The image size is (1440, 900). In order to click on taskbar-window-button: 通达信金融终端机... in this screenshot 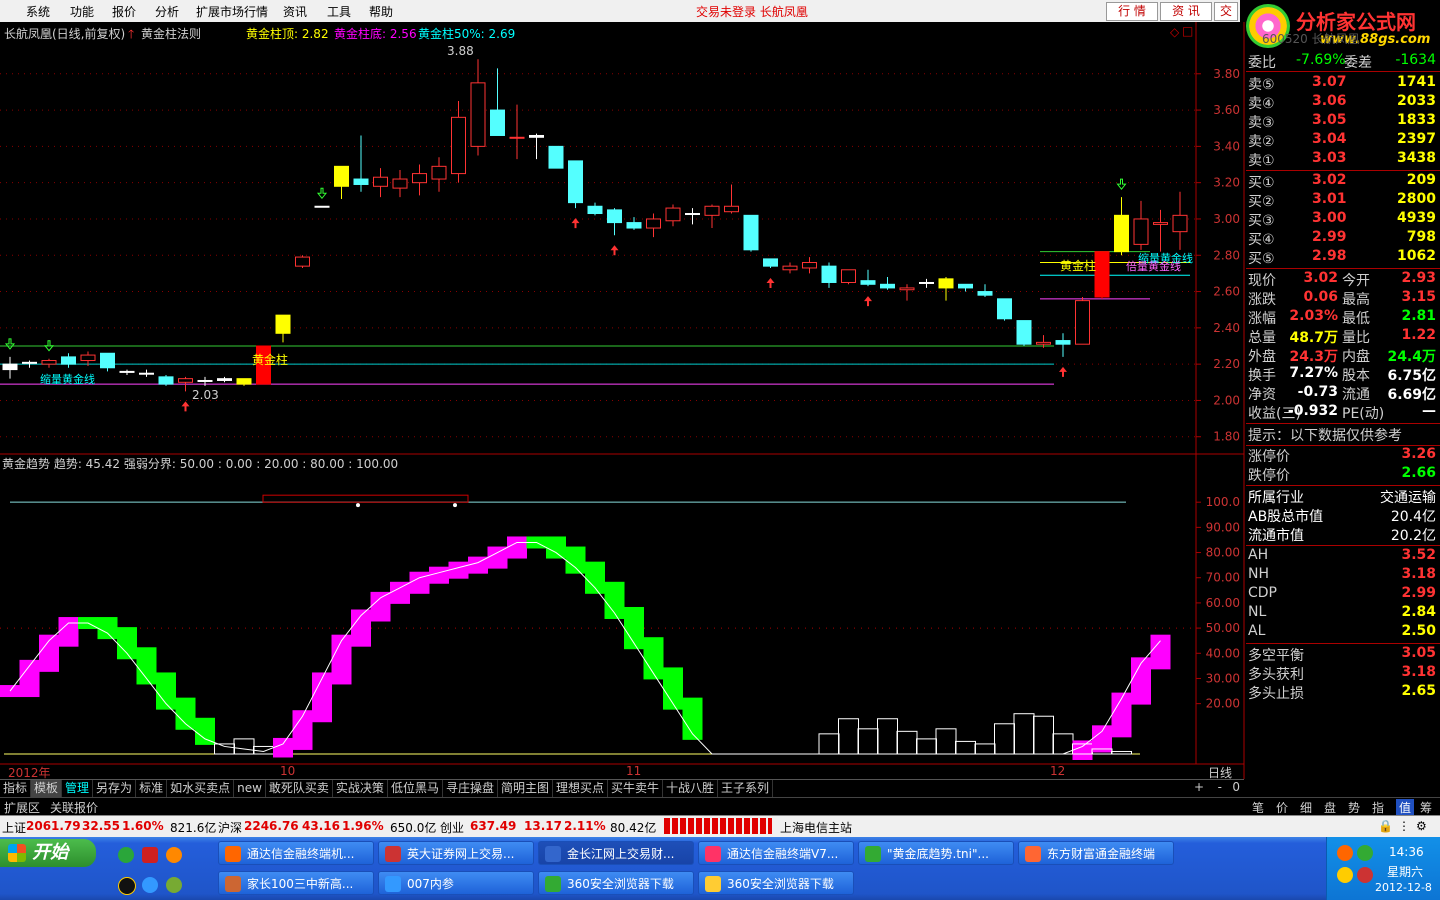, I will do `click(296, 853)`.